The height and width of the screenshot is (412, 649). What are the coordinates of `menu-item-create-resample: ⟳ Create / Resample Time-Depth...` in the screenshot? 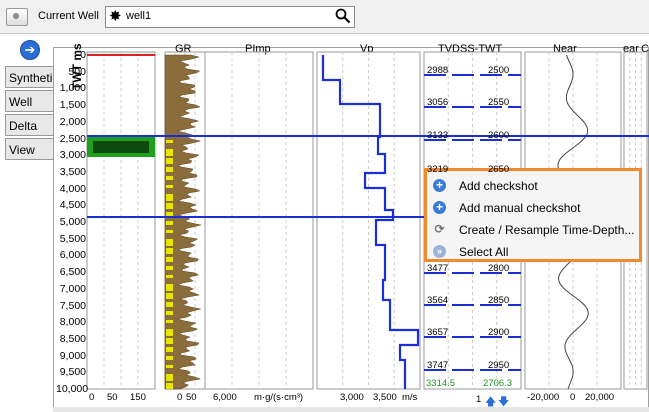 It's located at (533, 230).